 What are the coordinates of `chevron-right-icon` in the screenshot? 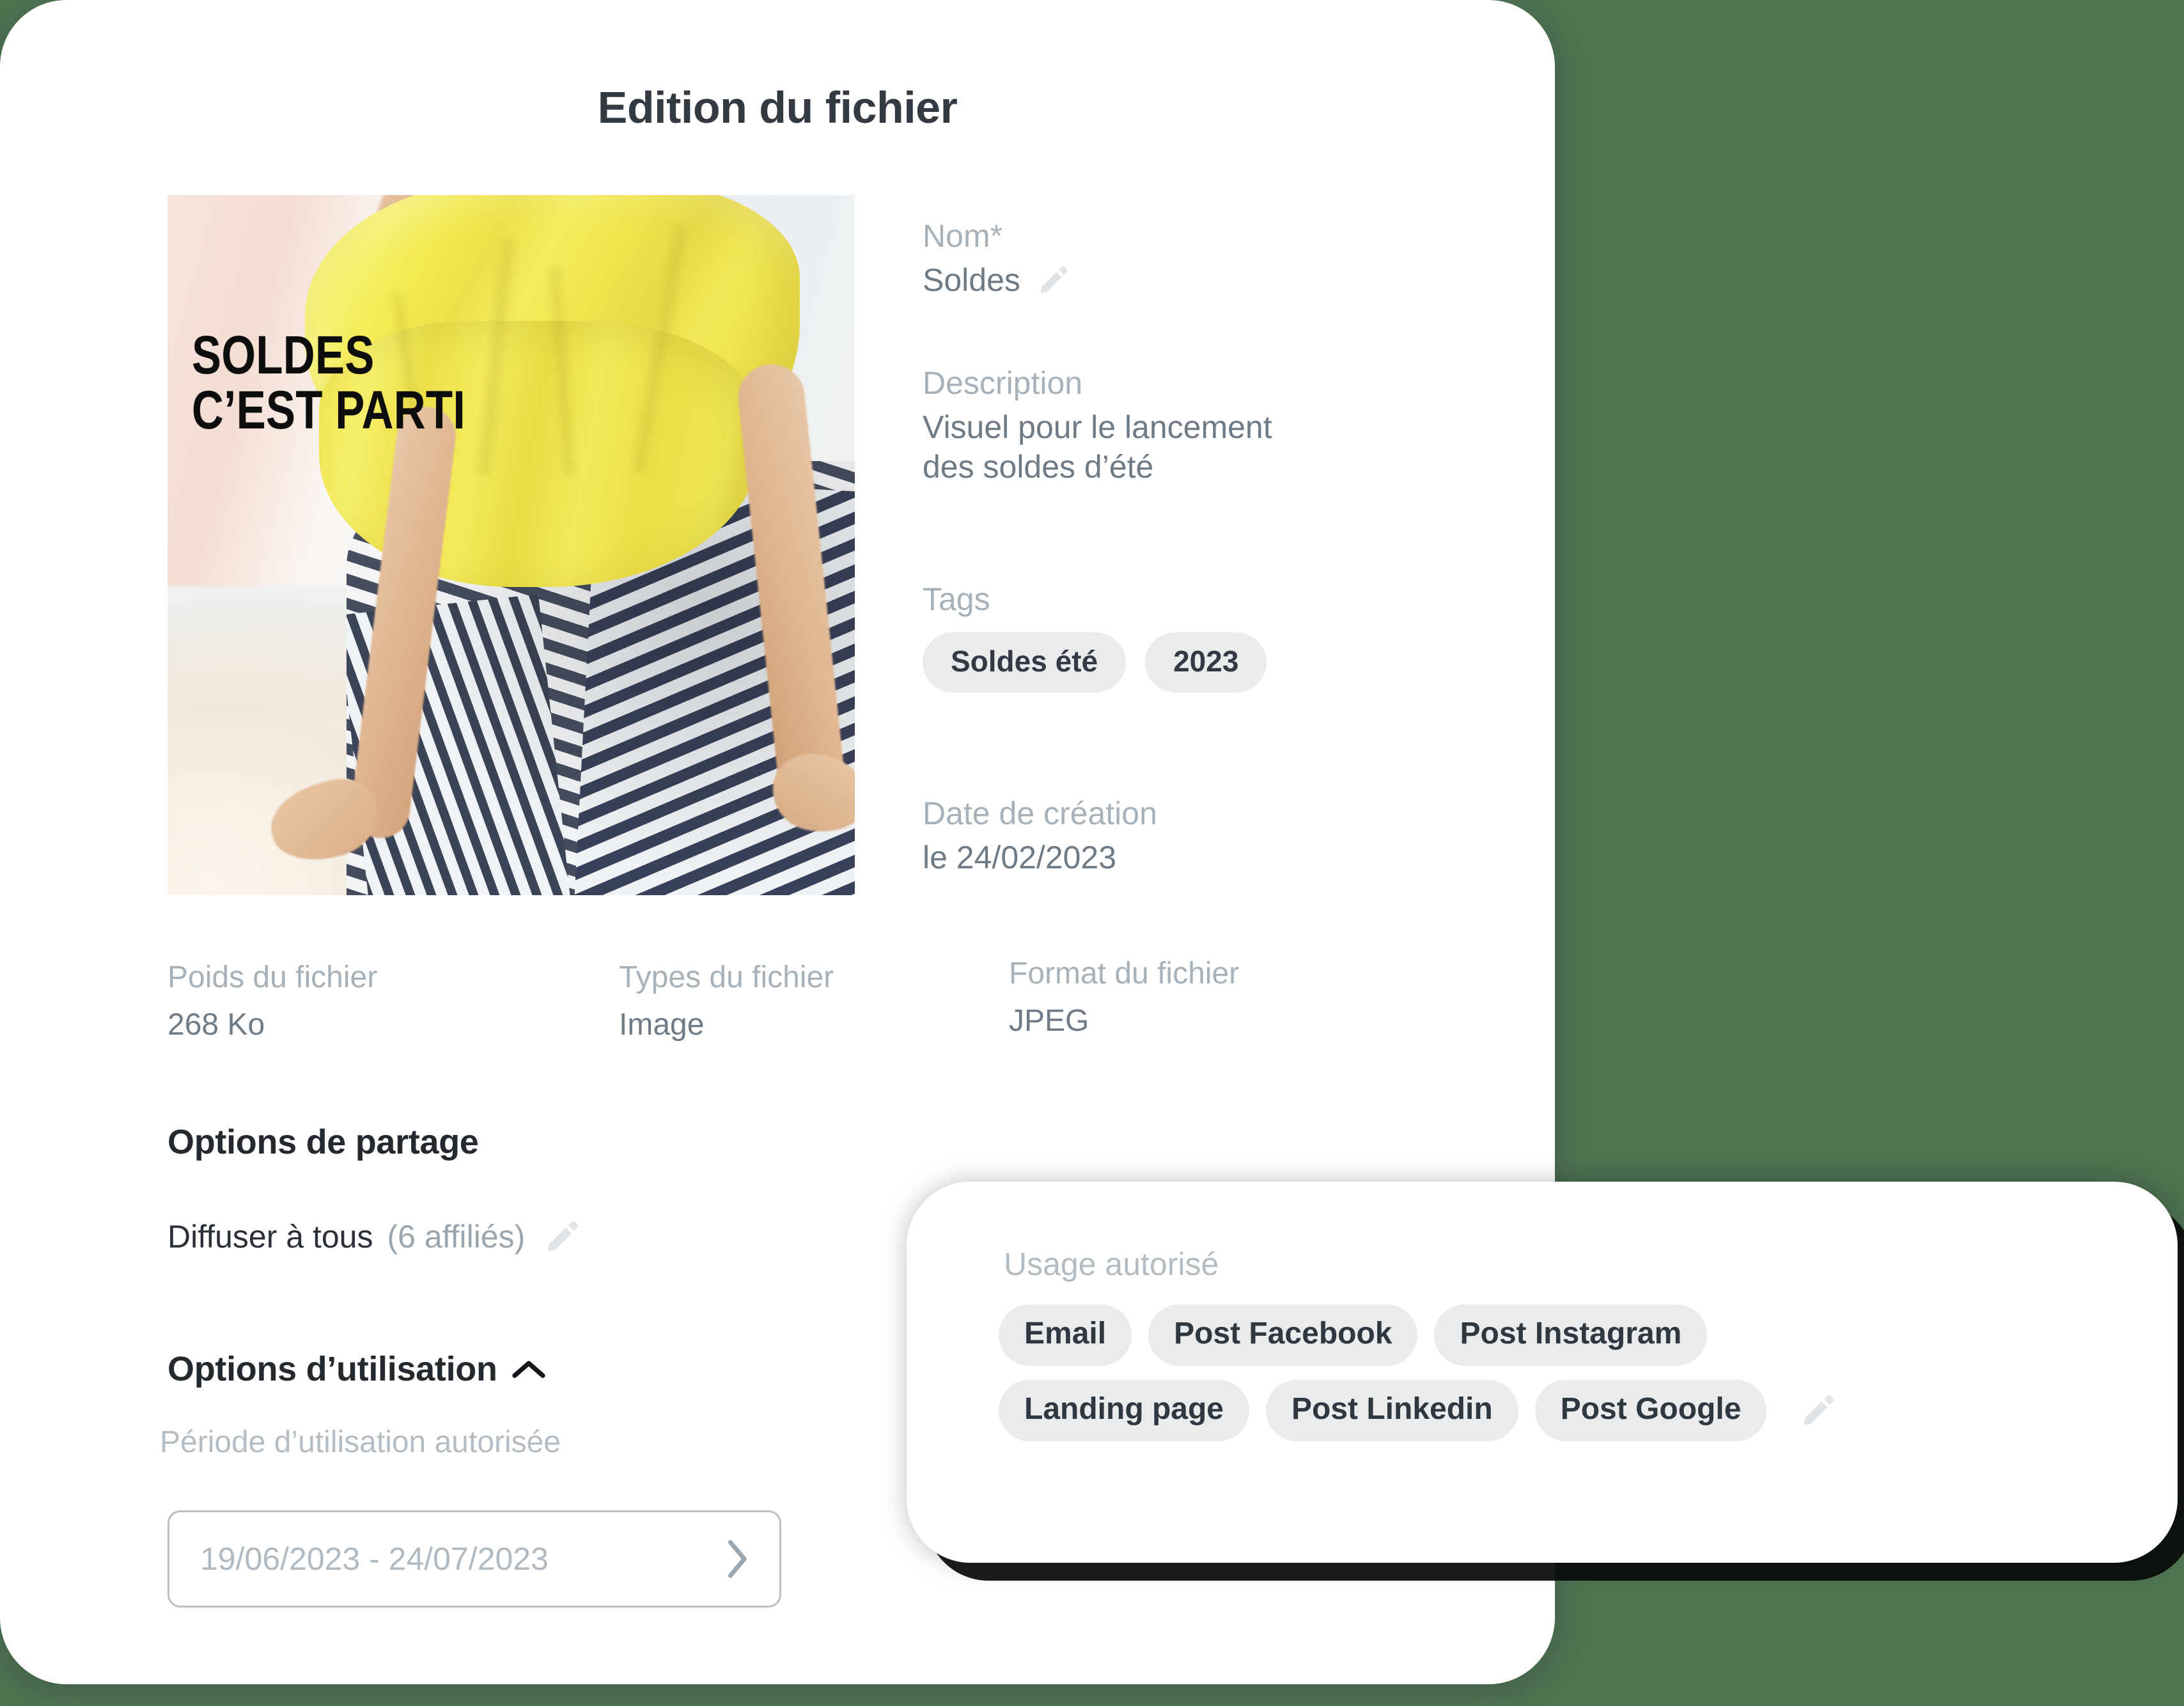 It's located at (737, 1558).